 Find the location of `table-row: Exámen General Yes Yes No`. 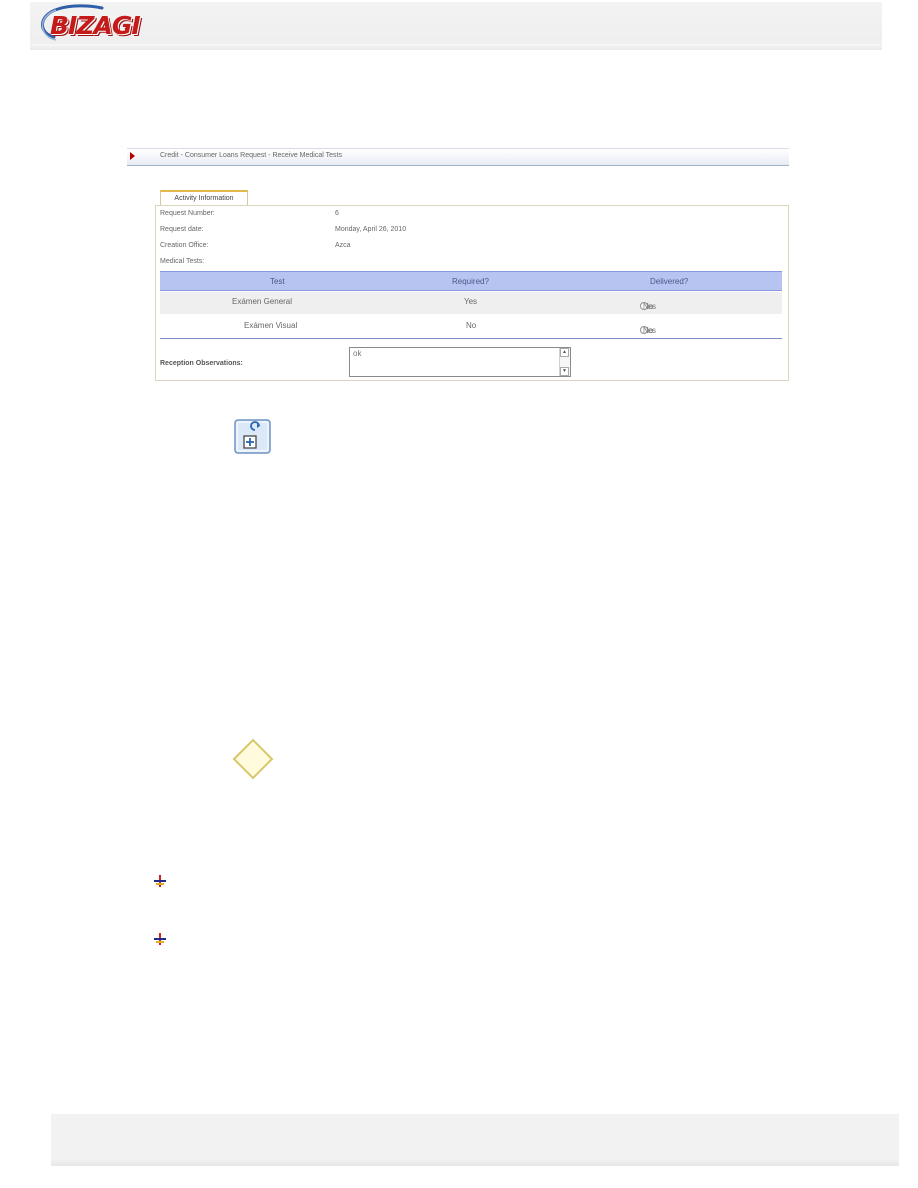

table-row: Exámen General Yes Yes No is located at coordinates (471, 303).